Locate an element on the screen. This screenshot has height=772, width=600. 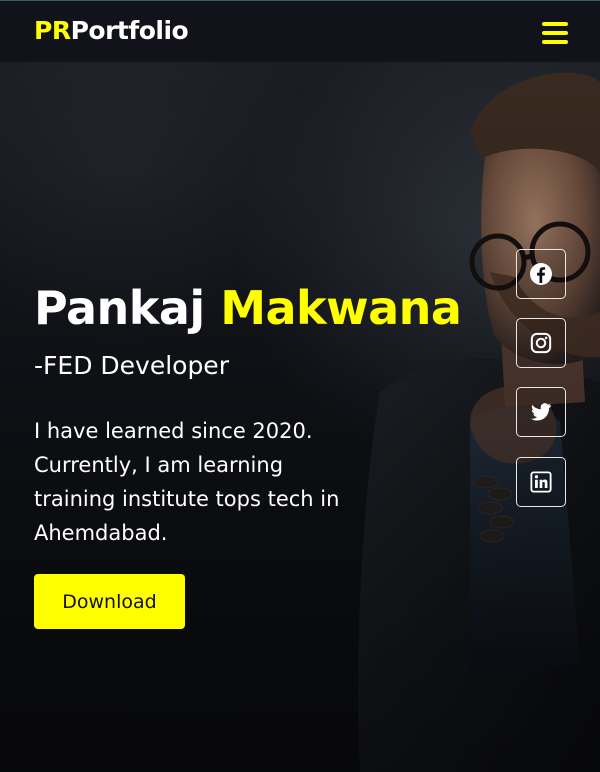
last-name-highlight: Makwana is located at coordinates (341, 308).